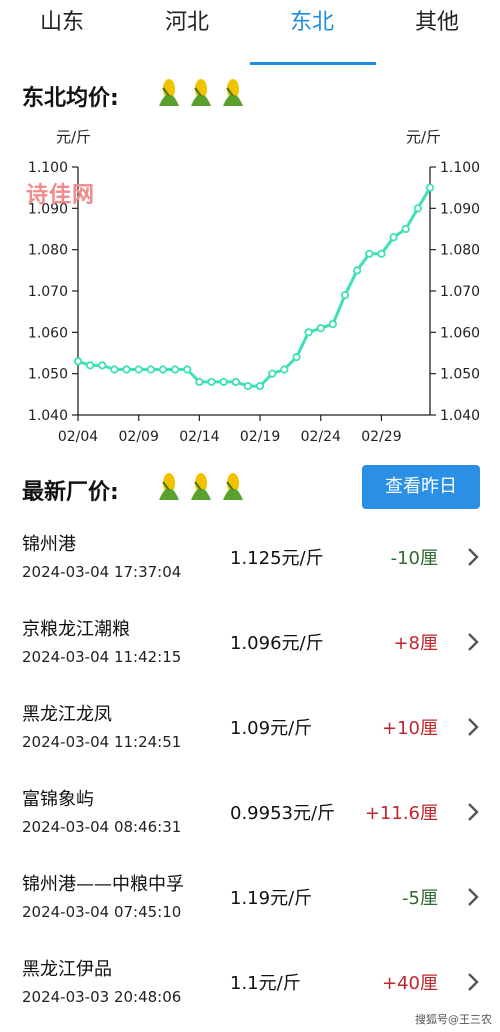 The image size is (500, 1032). Describe the element at coordinates (265, 983) in the screenshot. I see `price: 1.1元/斤` at that location.